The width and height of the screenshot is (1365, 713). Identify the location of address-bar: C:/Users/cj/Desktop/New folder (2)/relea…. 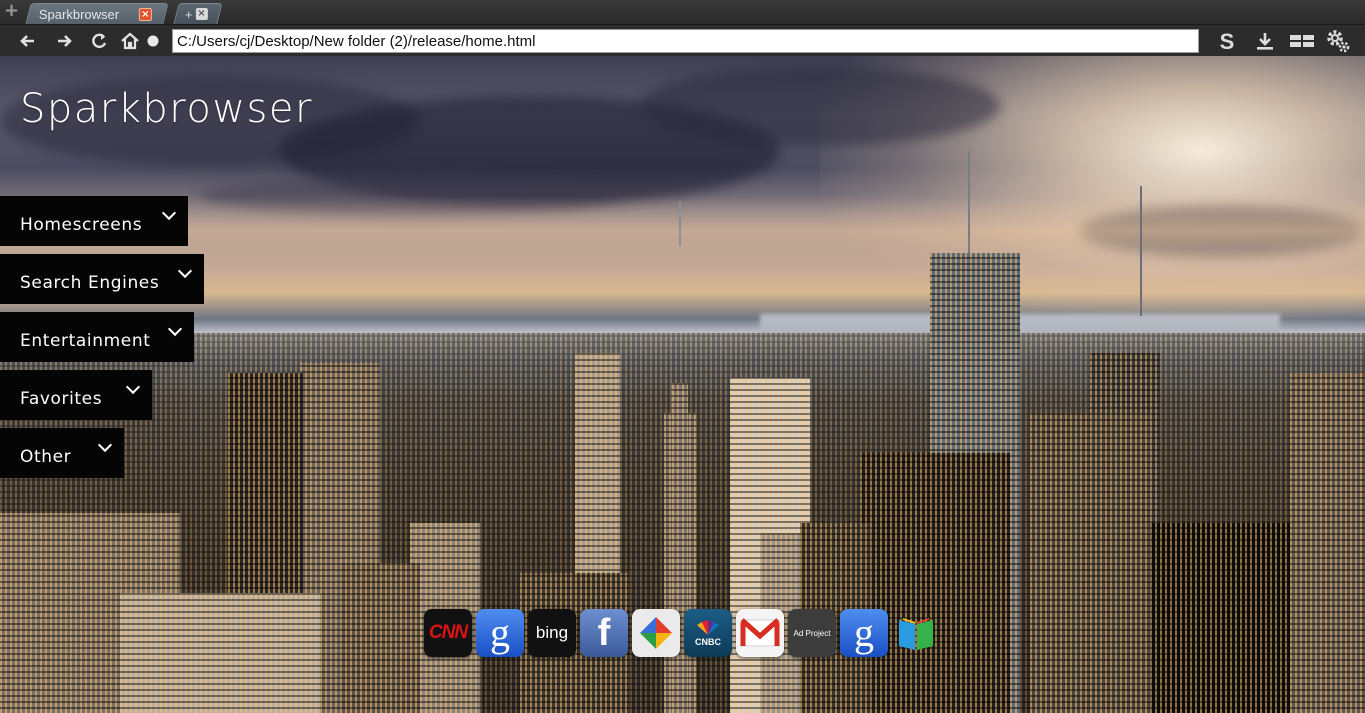
(685, 41).